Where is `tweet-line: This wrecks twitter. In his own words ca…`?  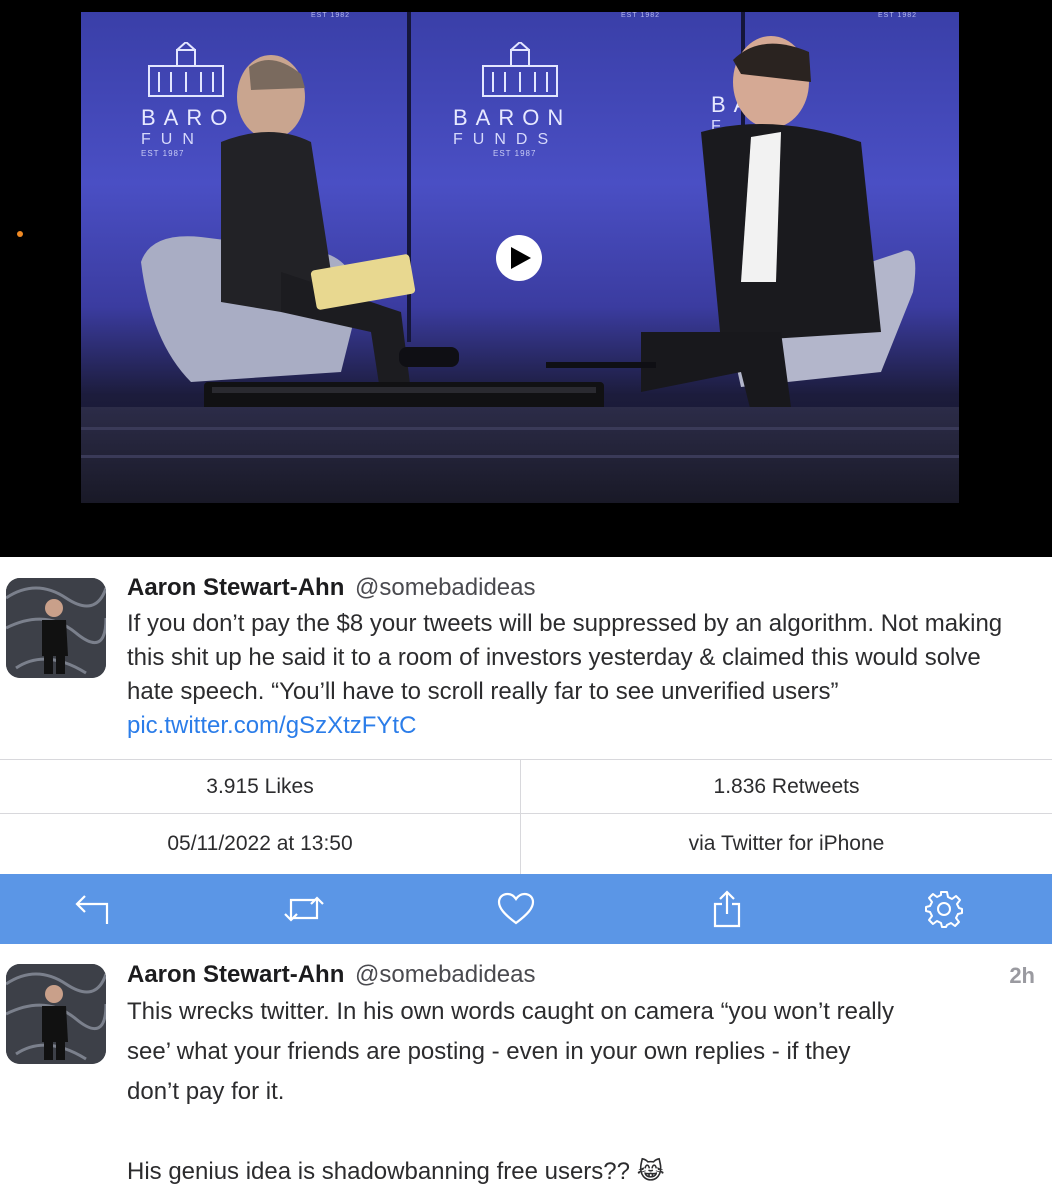 tweet-line: This wrecks twitter. In his own words ca… is located at coordinates (510, 1011).